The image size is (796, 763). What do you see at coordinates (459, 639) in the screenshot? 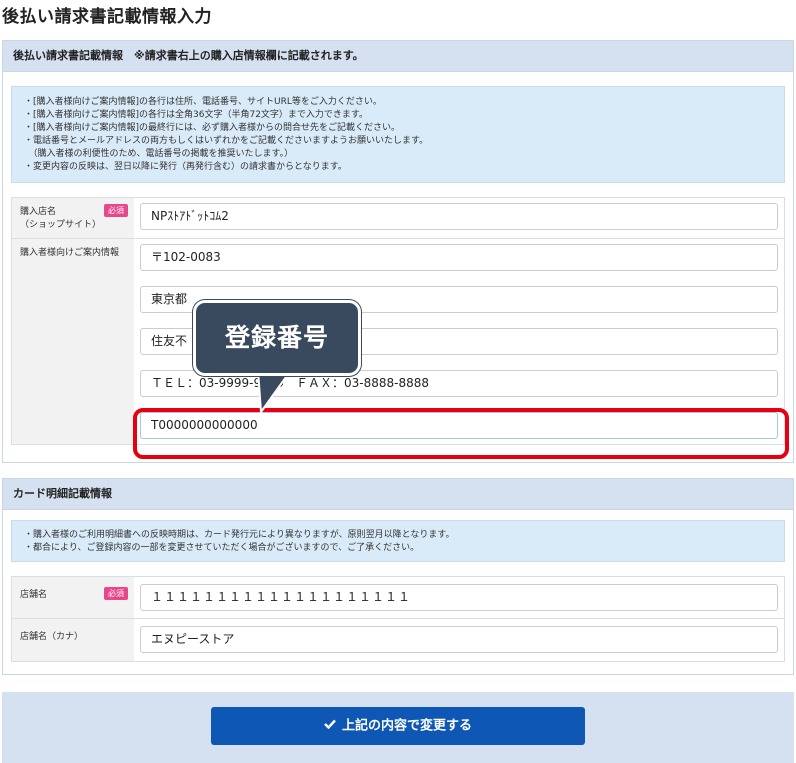
I see `store-name-kana-input: エヌピーストア` at bounding box center [459, 639].